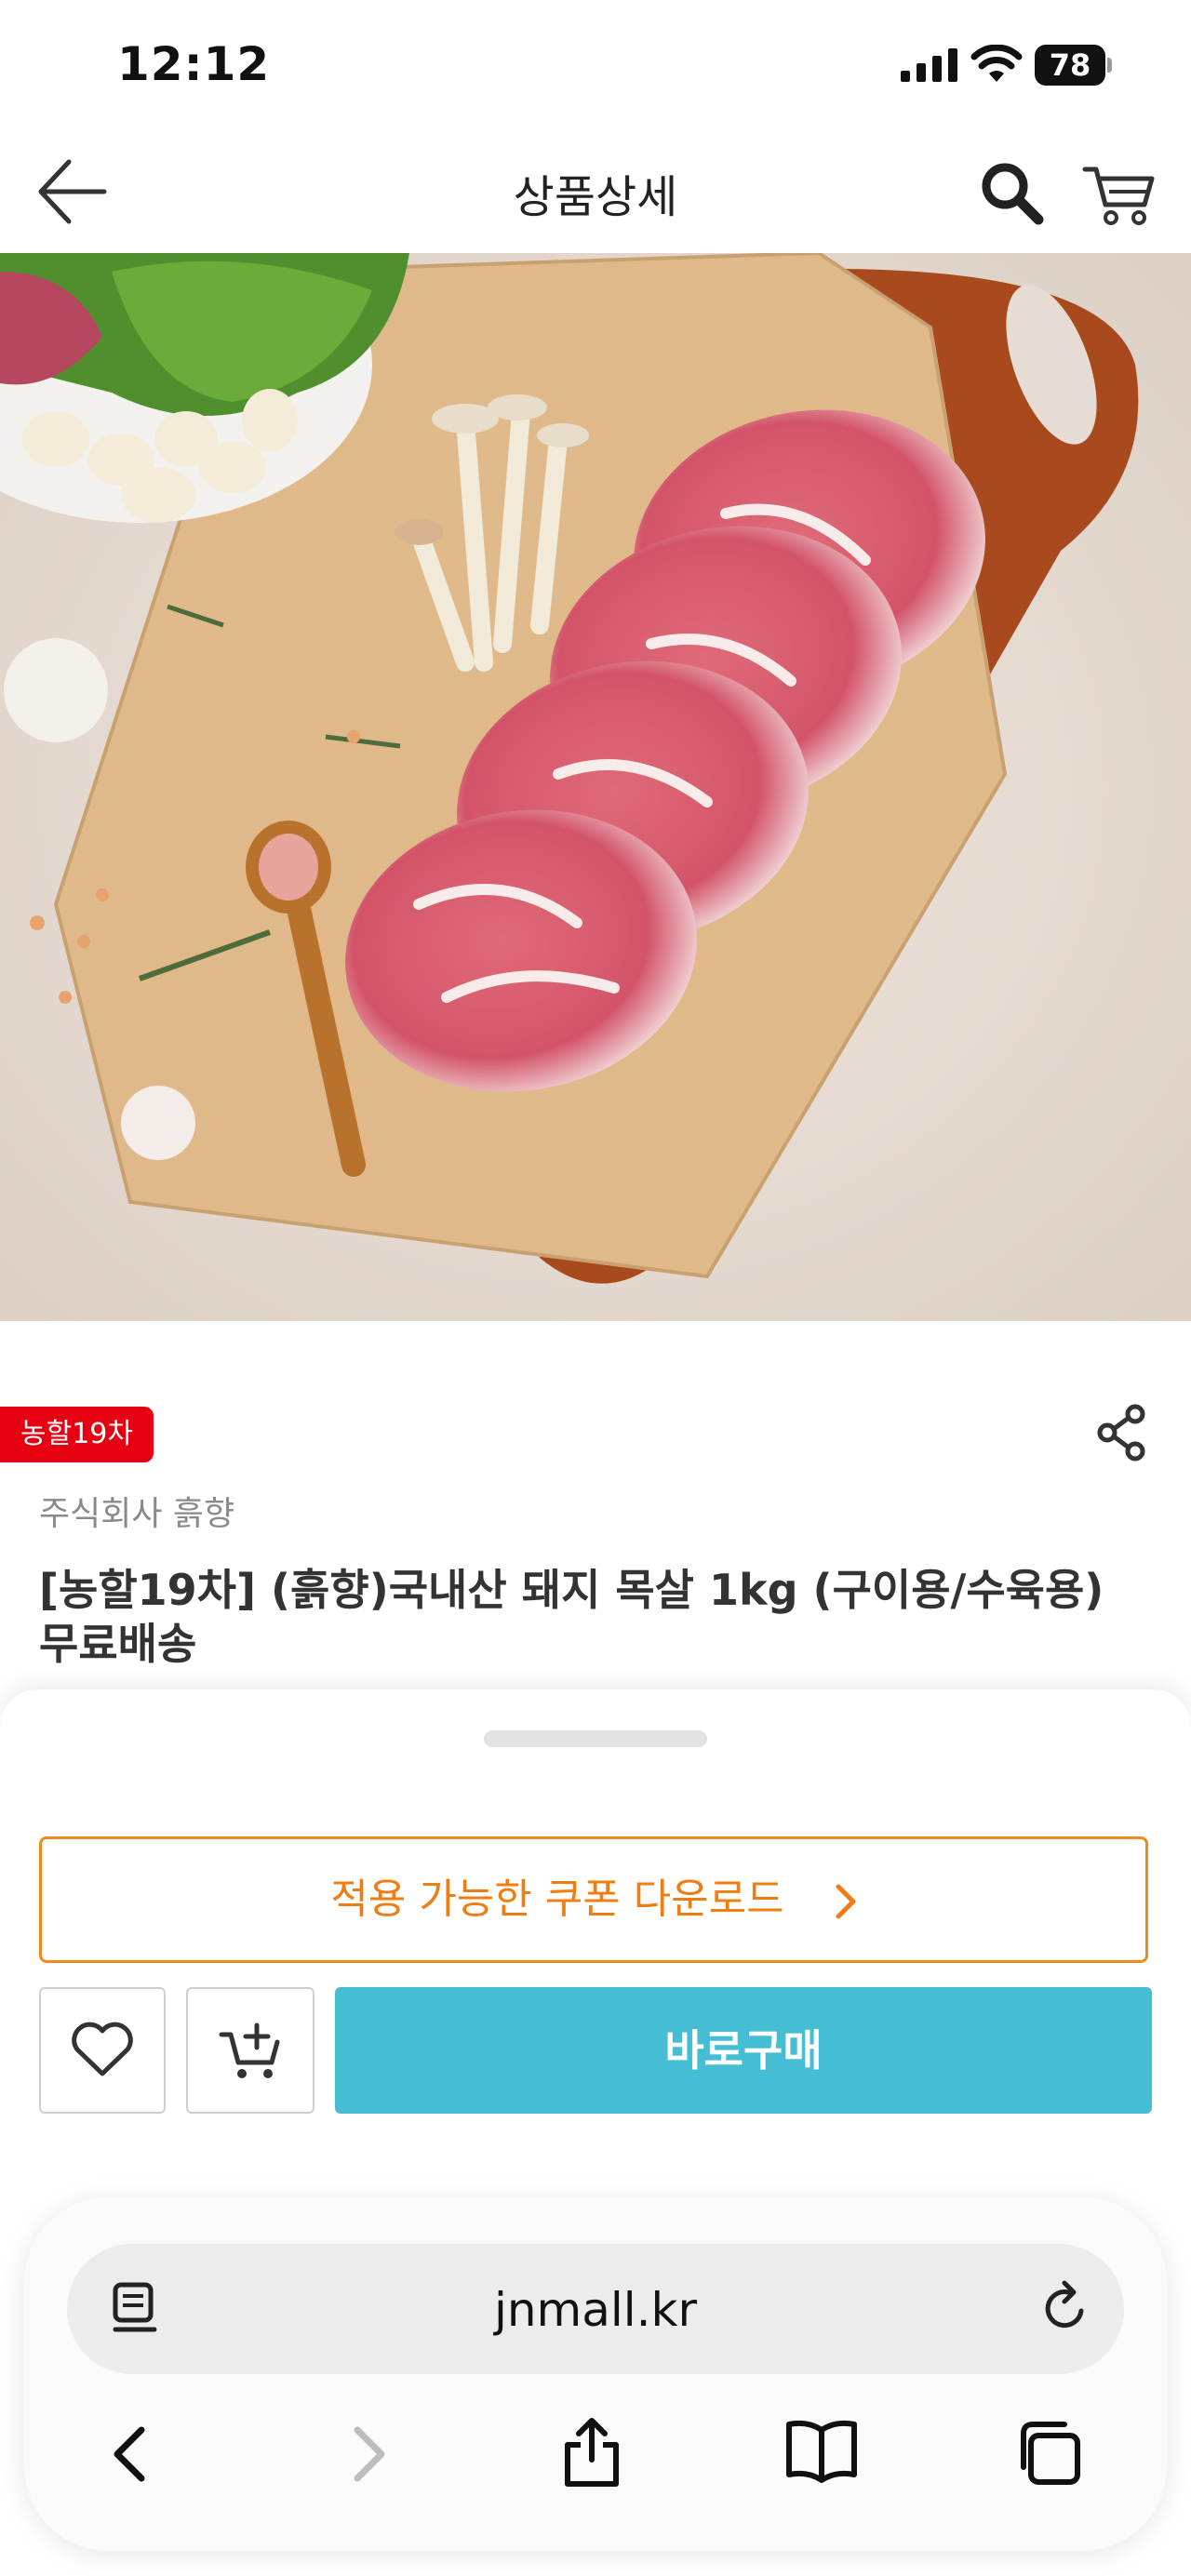  I want to click on cart-plus-icon, so click(249, 2050).